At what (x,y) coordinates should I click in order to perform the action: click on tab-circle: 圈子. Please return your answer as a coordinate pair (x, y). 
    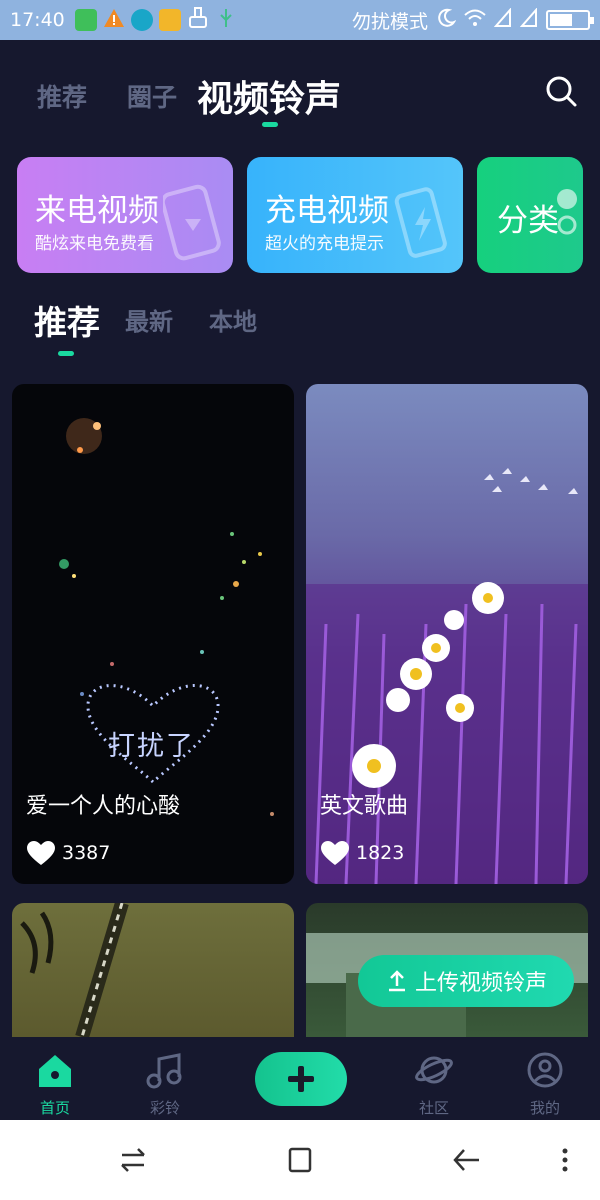
    Looking at the image, I should click on (152, 96).